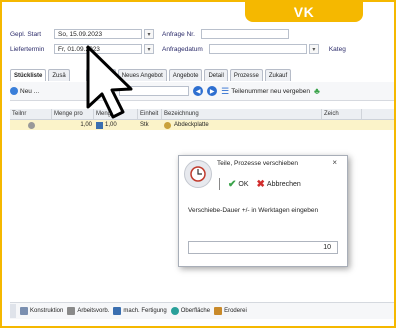  Describe the element at coordinates (242, 114) in the screenshot. I see `col-bezeichnung: Bezeichnung` at that location.